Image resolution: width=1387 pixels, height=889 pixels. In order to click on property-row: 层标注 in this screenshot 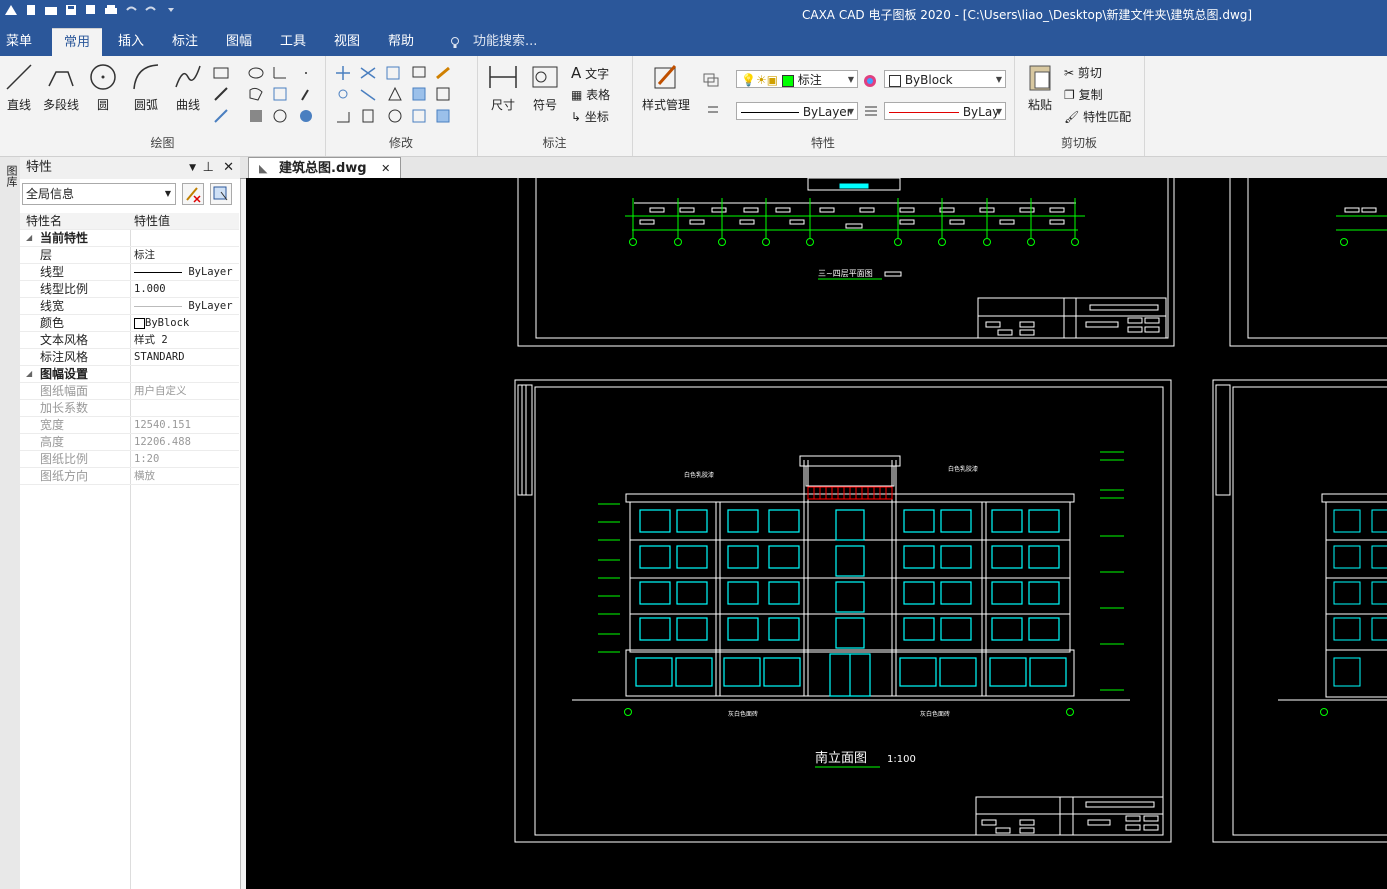, I will do `click(129, 255)`.